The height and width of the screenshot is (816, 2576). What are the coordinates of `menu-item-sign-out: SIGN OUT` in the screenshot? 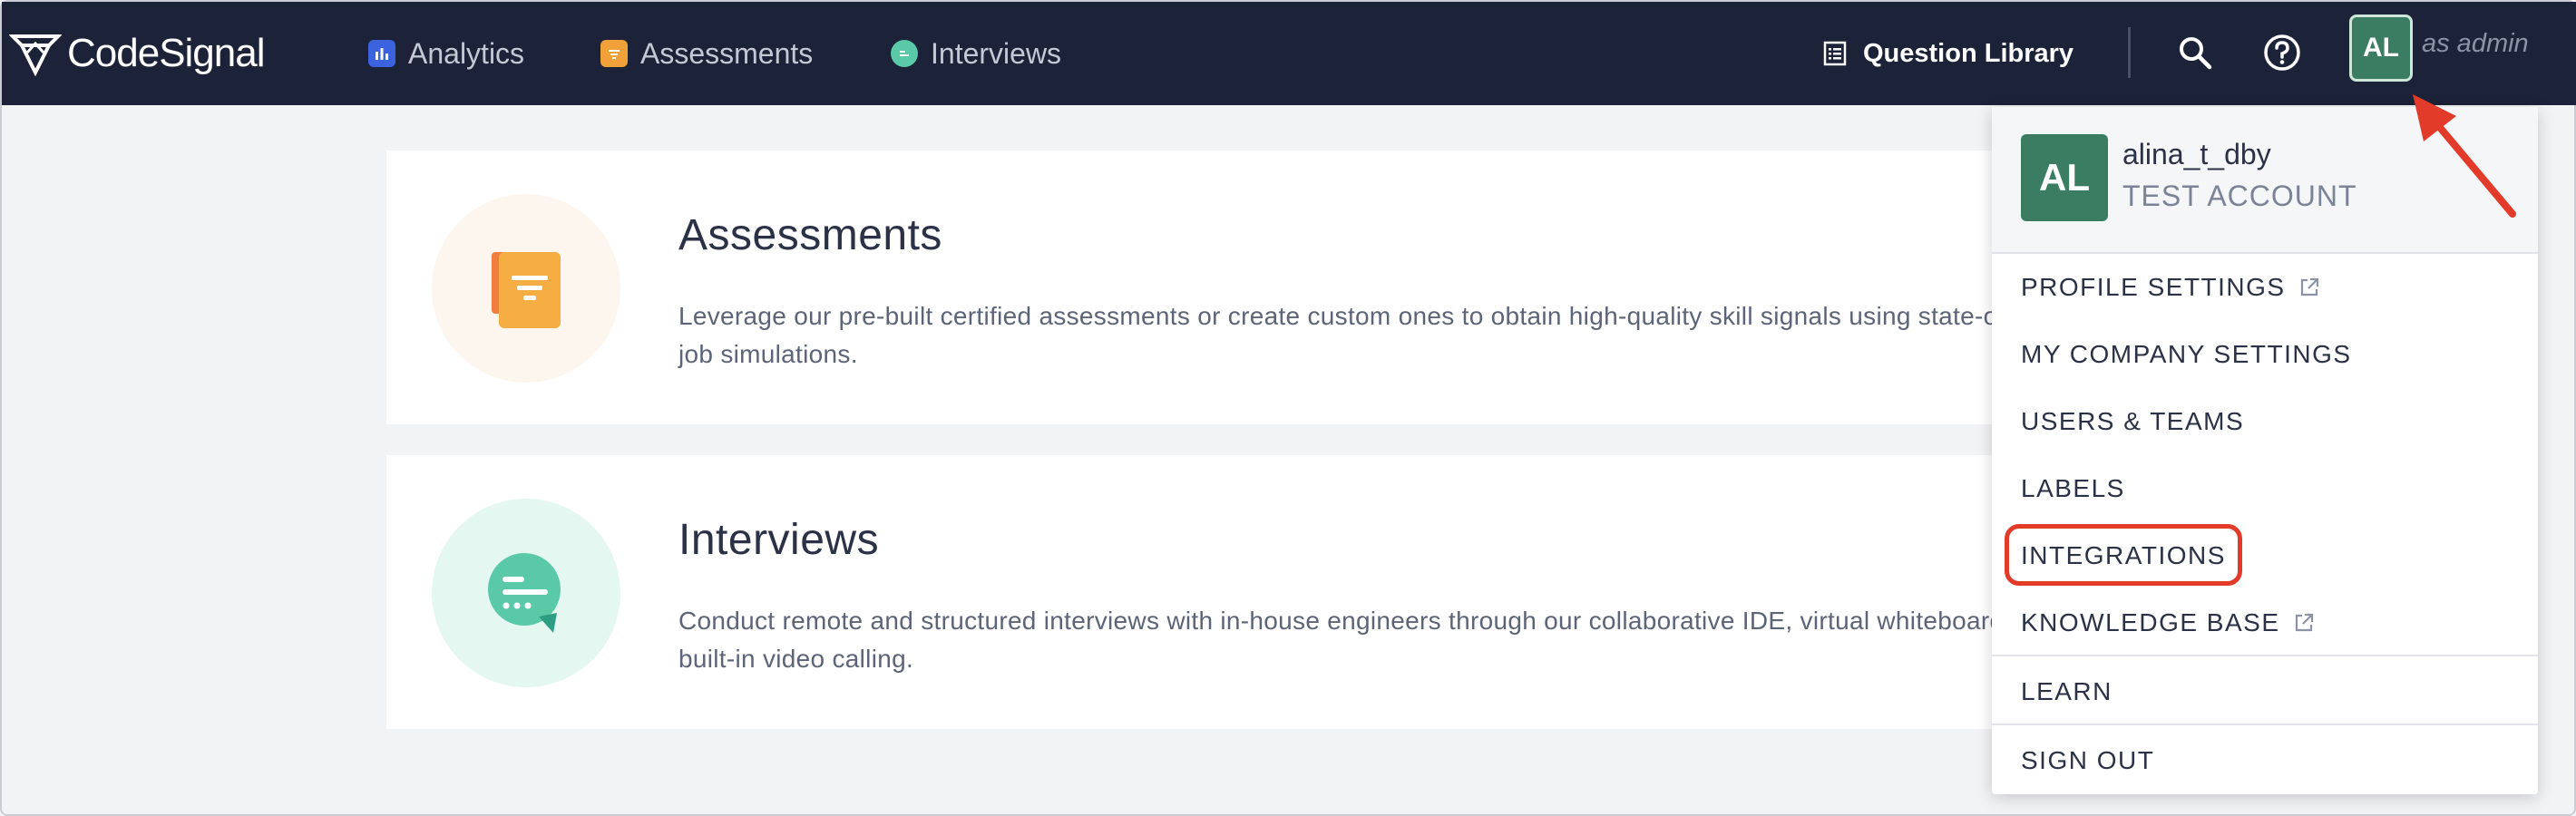 It's located at (2087, 760).